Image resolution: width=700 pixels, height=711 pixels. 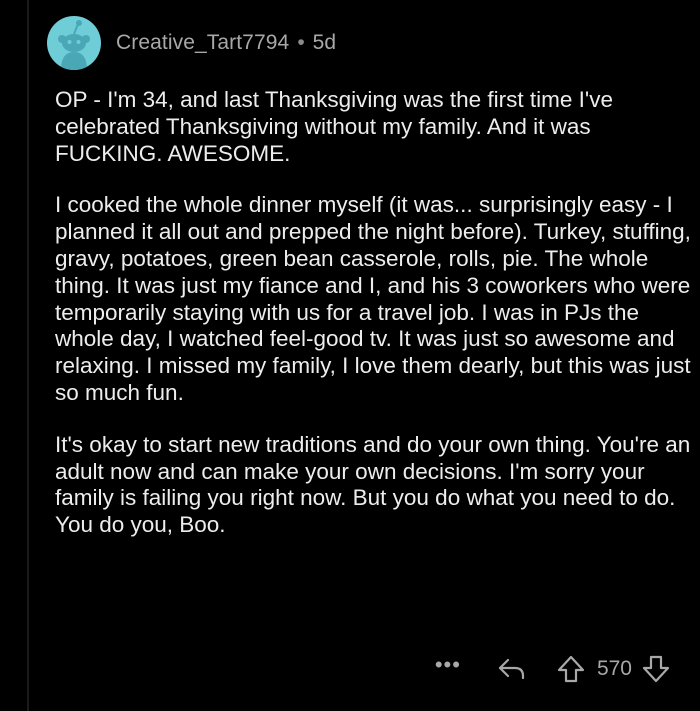 I want to click on comment-header: Creative_Tart7794 • 5d, so click(x=191, y=43).